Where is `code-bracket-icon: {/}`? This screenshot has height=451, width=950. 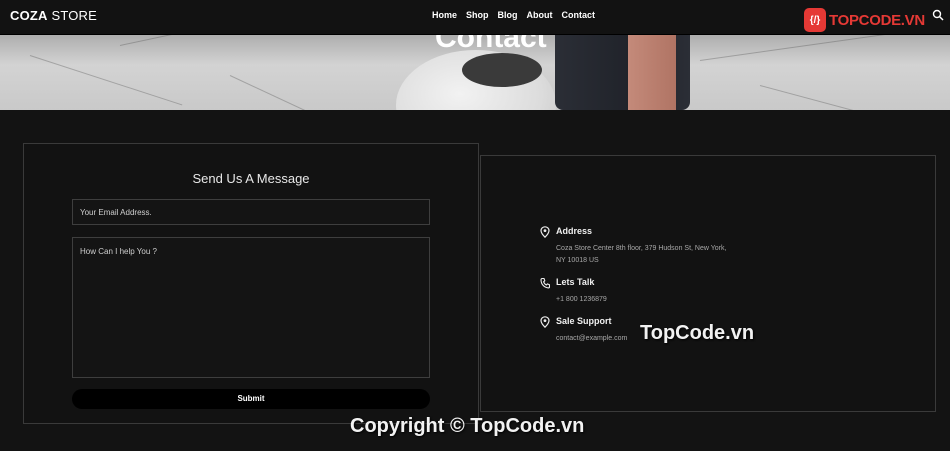 code-bracket-icon: {/} is located at coordinates (815, 20).